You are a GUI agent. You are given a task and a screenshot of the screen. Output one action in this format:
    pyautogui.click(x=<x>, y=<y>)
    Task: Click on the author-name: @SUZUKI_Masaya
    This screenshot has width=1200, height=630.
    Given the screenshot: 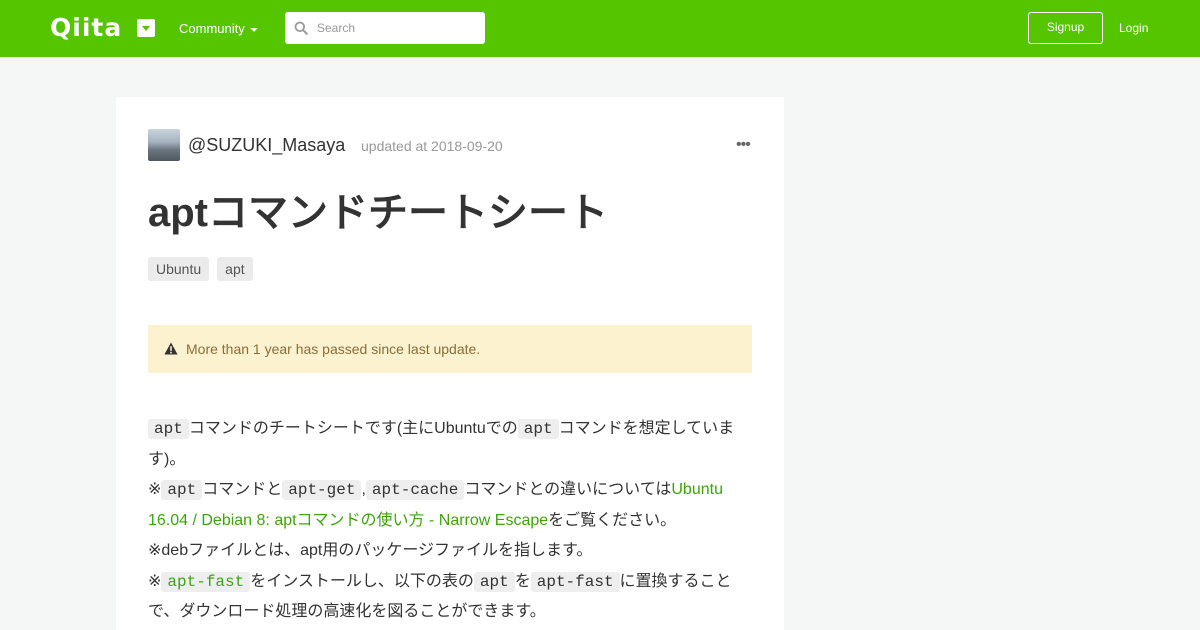 What is the action you would take?
    pyautogui.click(x=266, y=145)
    